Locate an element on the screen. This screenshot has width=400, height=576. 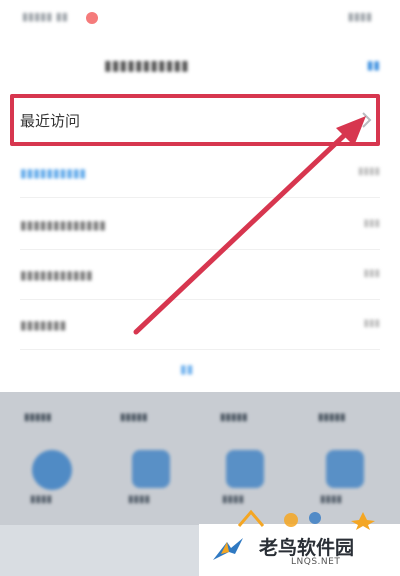
brand-cn: 老鸟软件园 is located at coordinates (307, 548).